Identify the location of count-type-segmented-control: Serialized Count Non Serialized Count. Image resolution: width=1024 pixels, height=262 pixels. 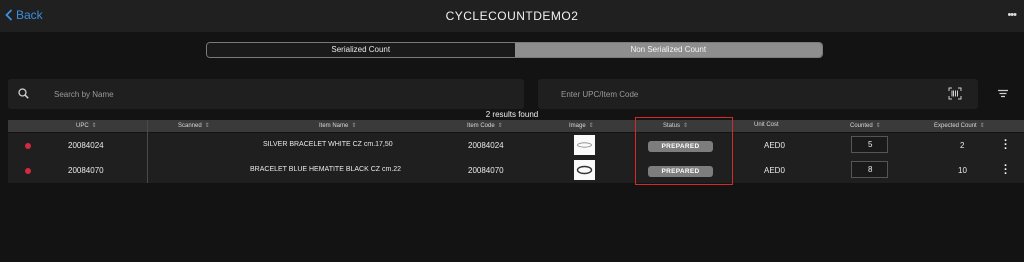
(514, 50).